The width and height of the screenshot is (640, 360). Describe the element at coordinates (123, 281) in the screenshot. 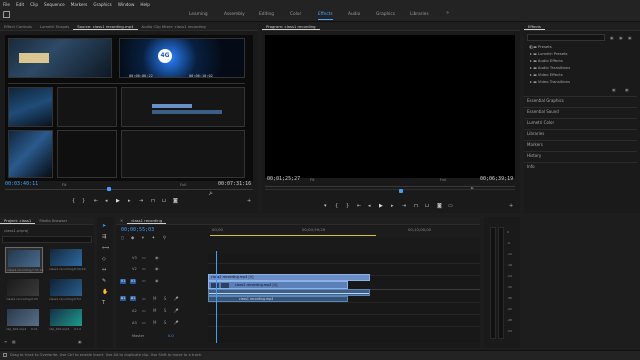

I see `source-patch-v1: V1` at that location.